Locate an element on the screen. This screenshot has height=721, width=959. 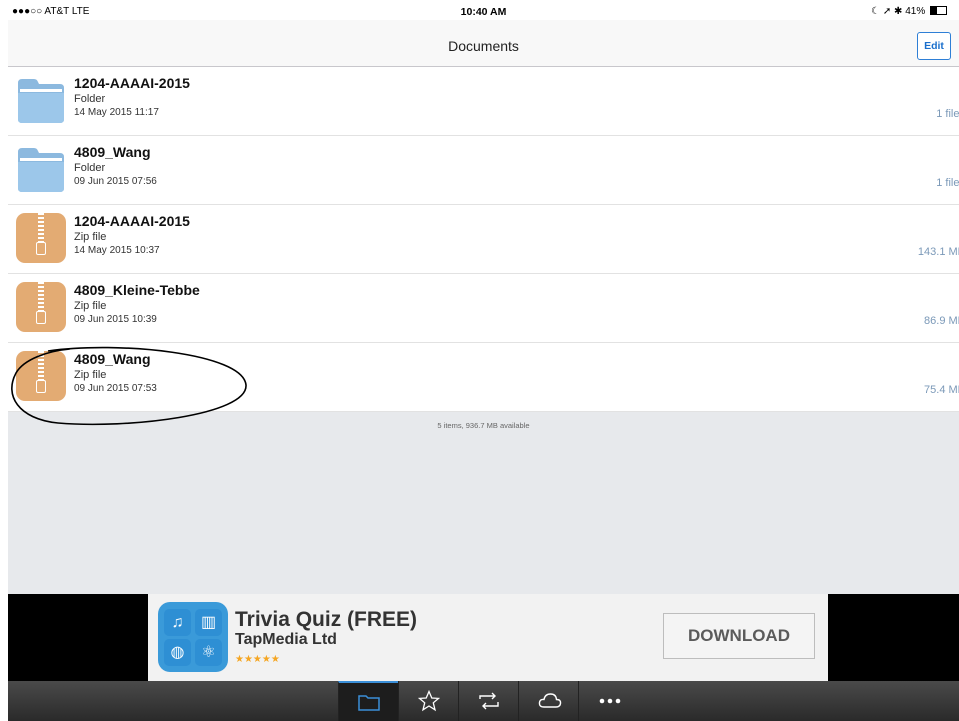
file-date: 09 Jun 2015 07:56 is located at coordinates (115, 181).